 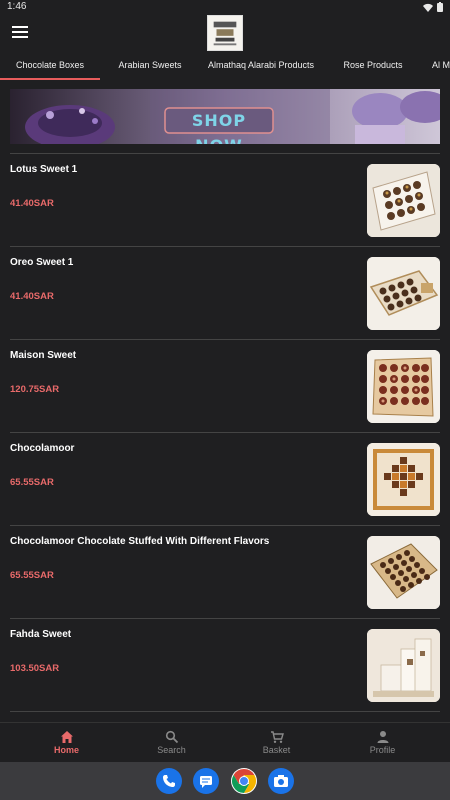 I want to click on product-item: Fahda Sweet 103.50SAR, so click(x=225, y=665).